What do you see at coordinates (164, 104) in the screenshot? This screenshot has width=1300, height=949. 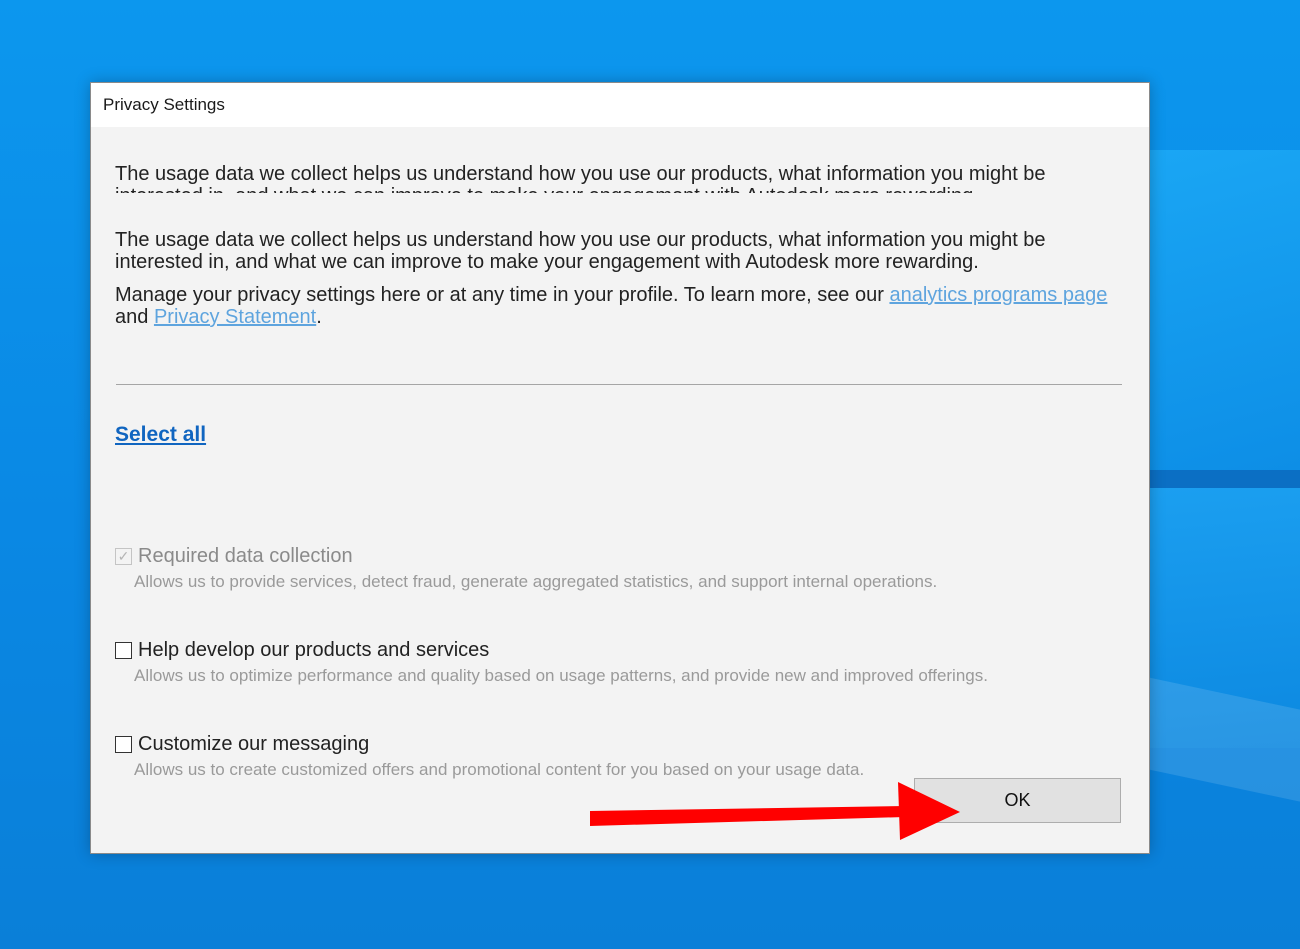 I see `dialog-title: Privacy Settings` at bounding box center [164, 104].